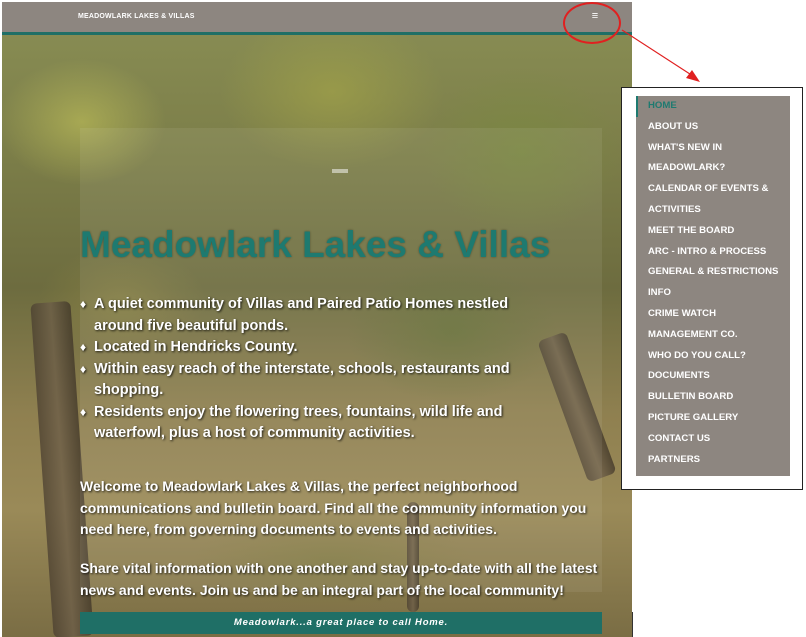 This screenshot has width=806, height=637. I want to click on menu-item-picture-gallery: PICTURE GALLERY, so click(713, 418).